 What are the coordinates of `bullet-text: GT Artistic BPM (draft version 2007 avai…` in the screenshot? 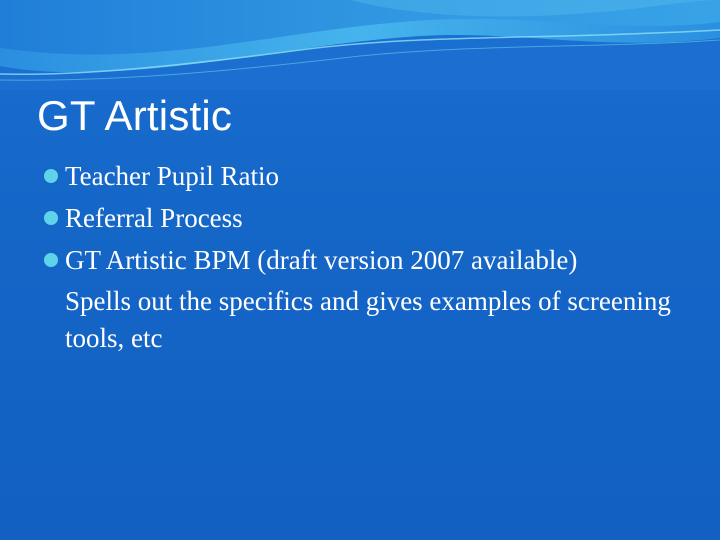 It's located at (321, 260).